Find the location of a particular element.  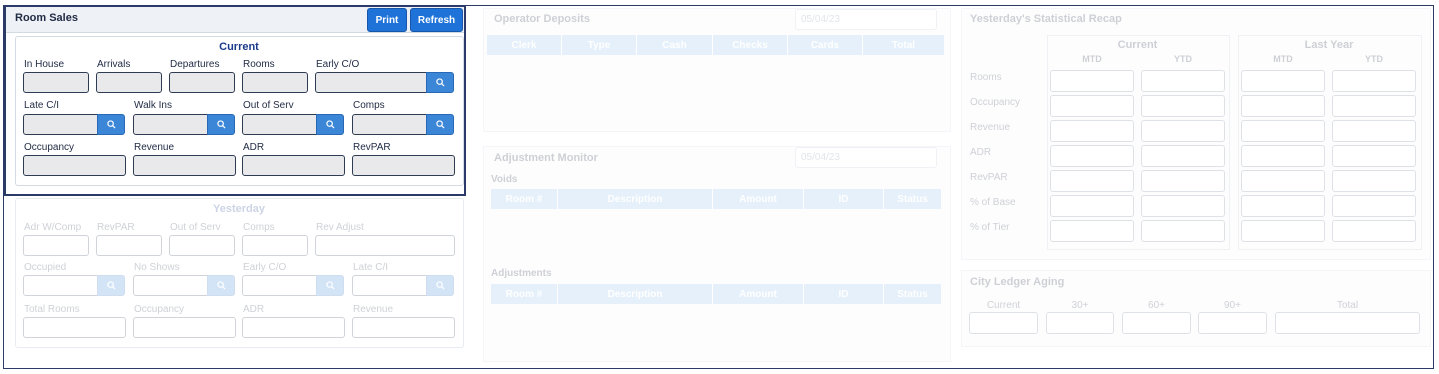

out-of-serv-search-button is located at coordinates (330, 124).